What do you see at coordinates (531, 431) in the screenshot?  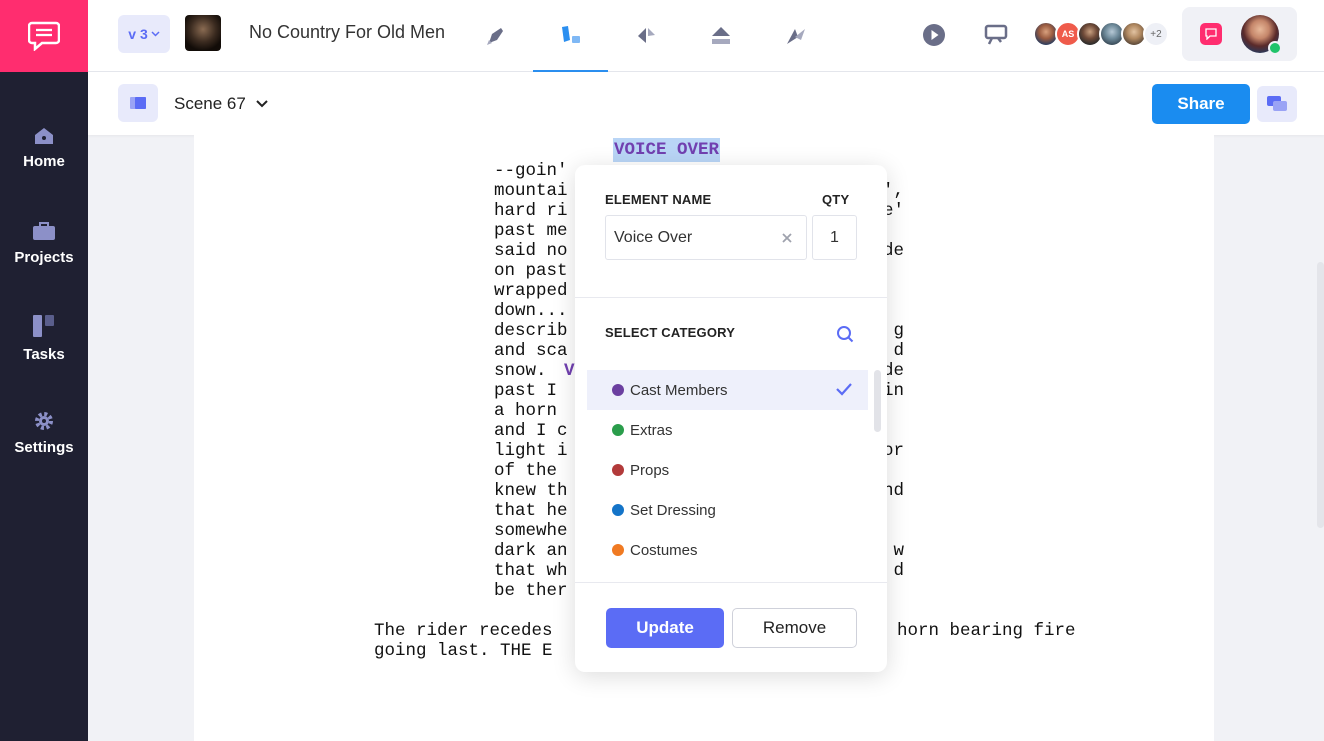 I see `dialogue-line: and I c` at bounding box center [531, 431].